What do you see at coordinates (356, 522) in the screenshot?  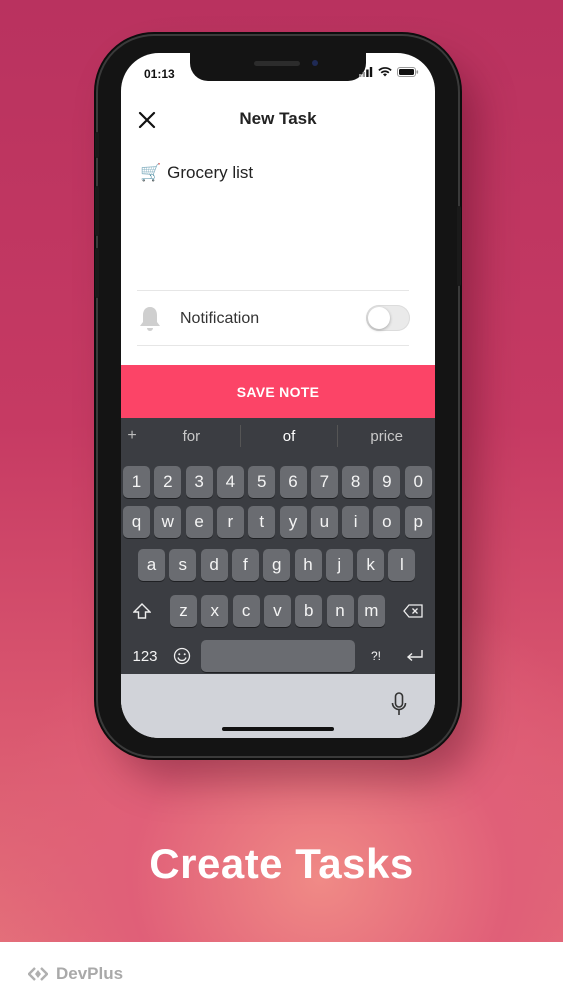 I see `key-i: i` at bounding box center [356, 522].